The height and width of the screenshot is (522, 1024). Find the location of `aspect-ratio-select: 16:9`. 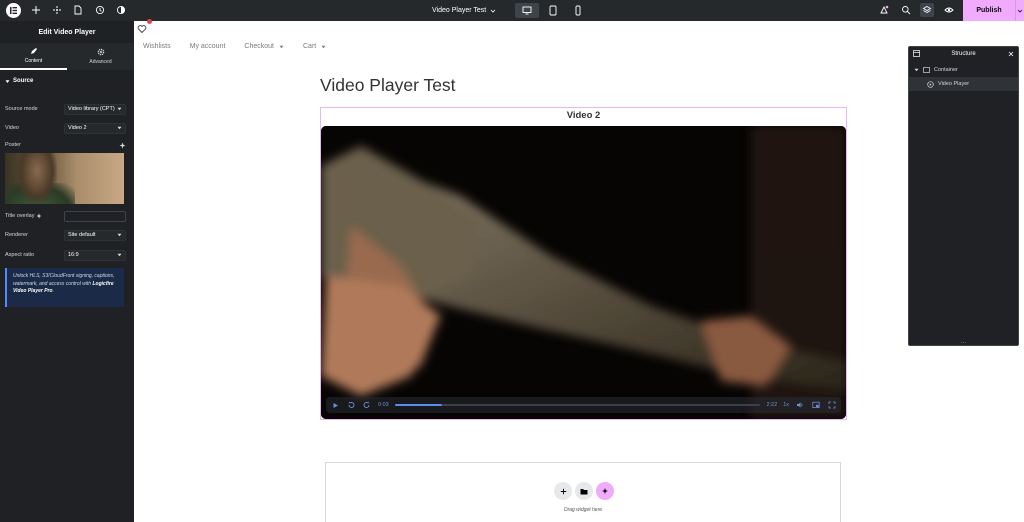

aspect-ratio-select: 16:9 is located at coordinates (95, 255).